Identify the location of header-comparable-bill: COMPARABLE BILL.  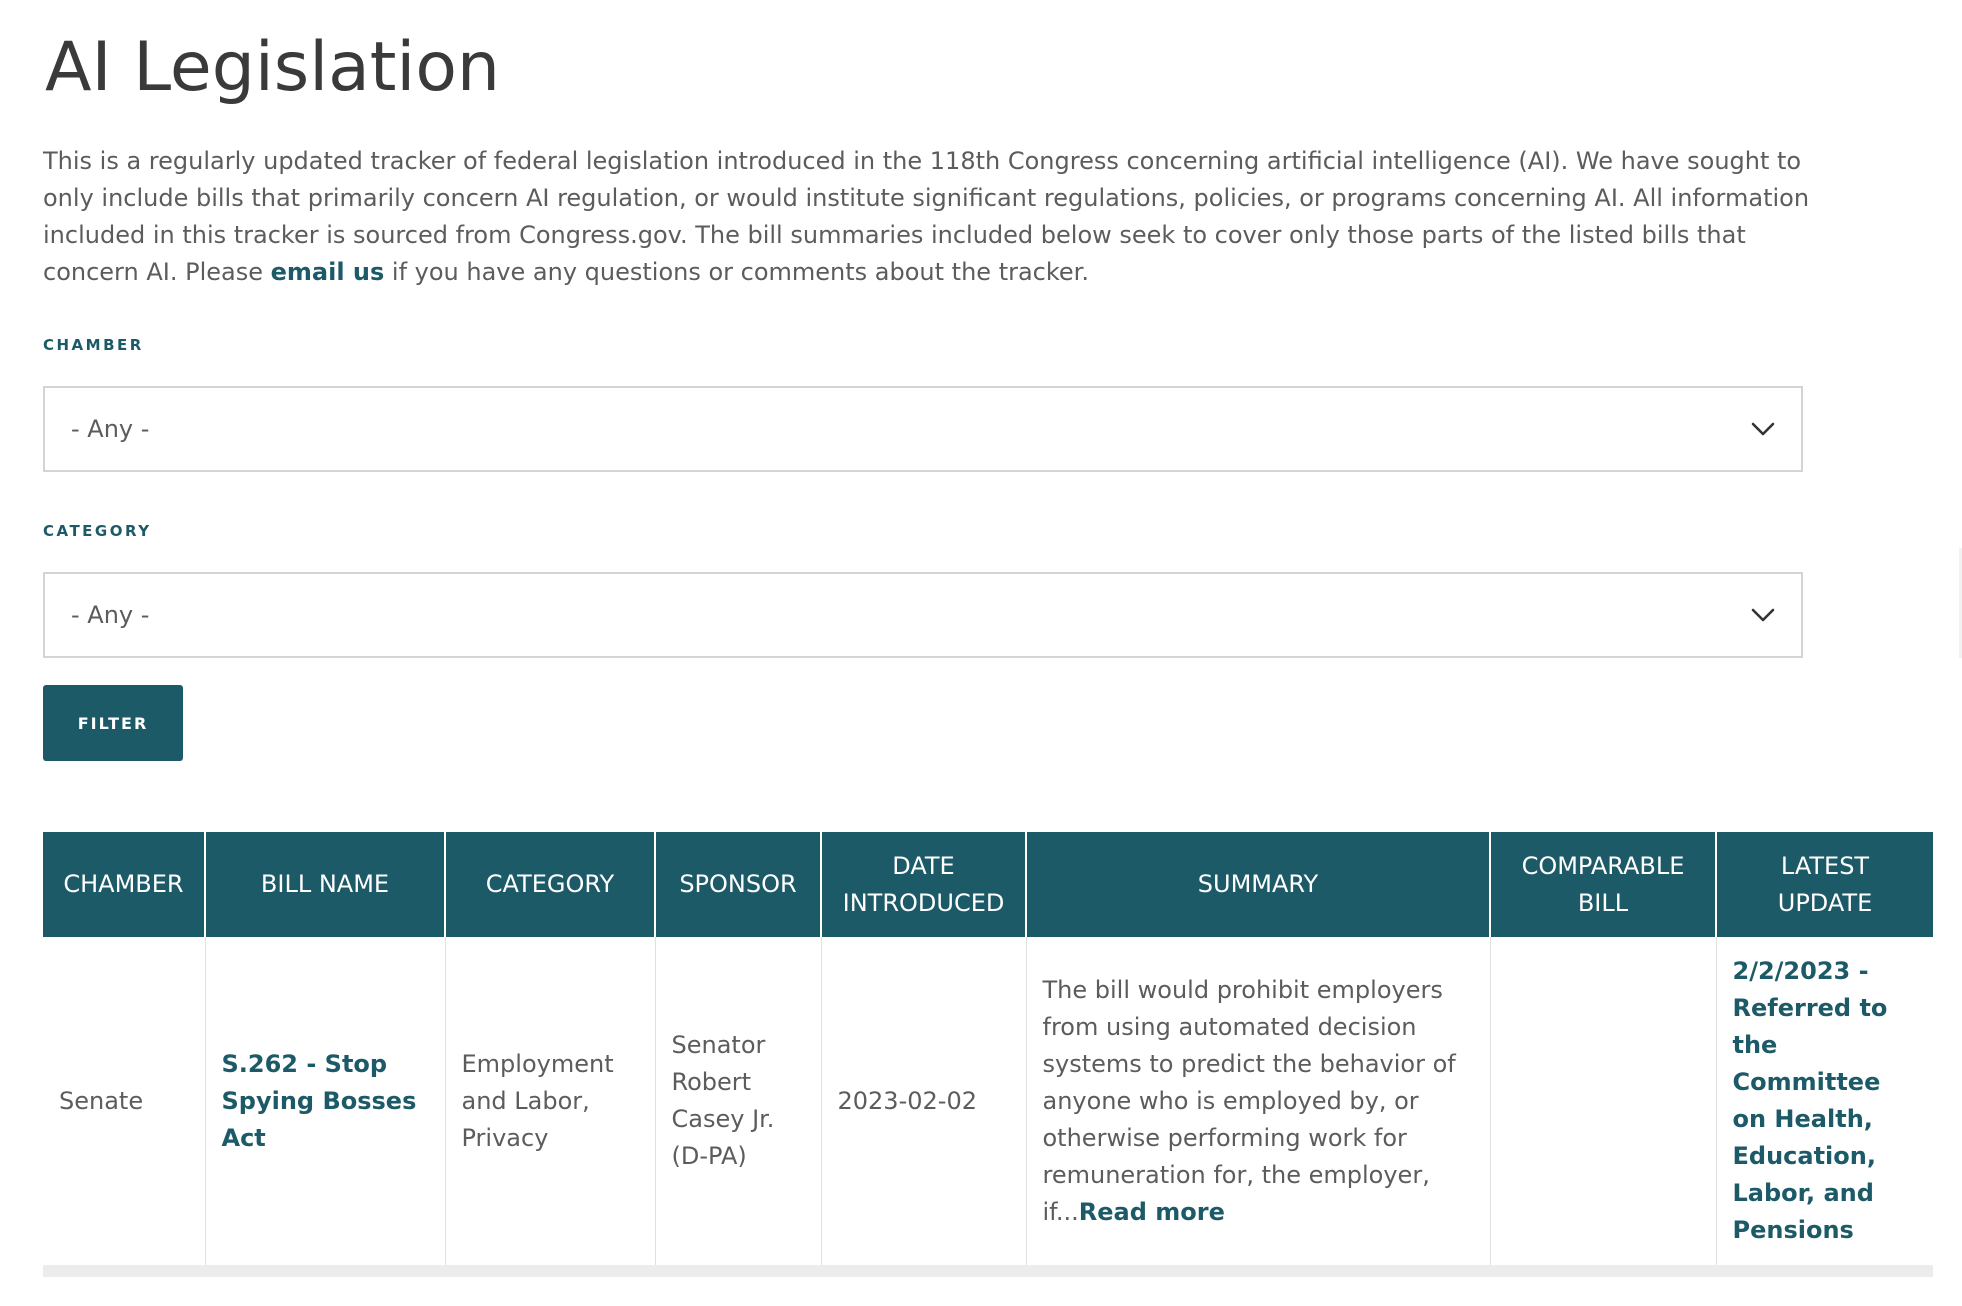
(1603, 884).